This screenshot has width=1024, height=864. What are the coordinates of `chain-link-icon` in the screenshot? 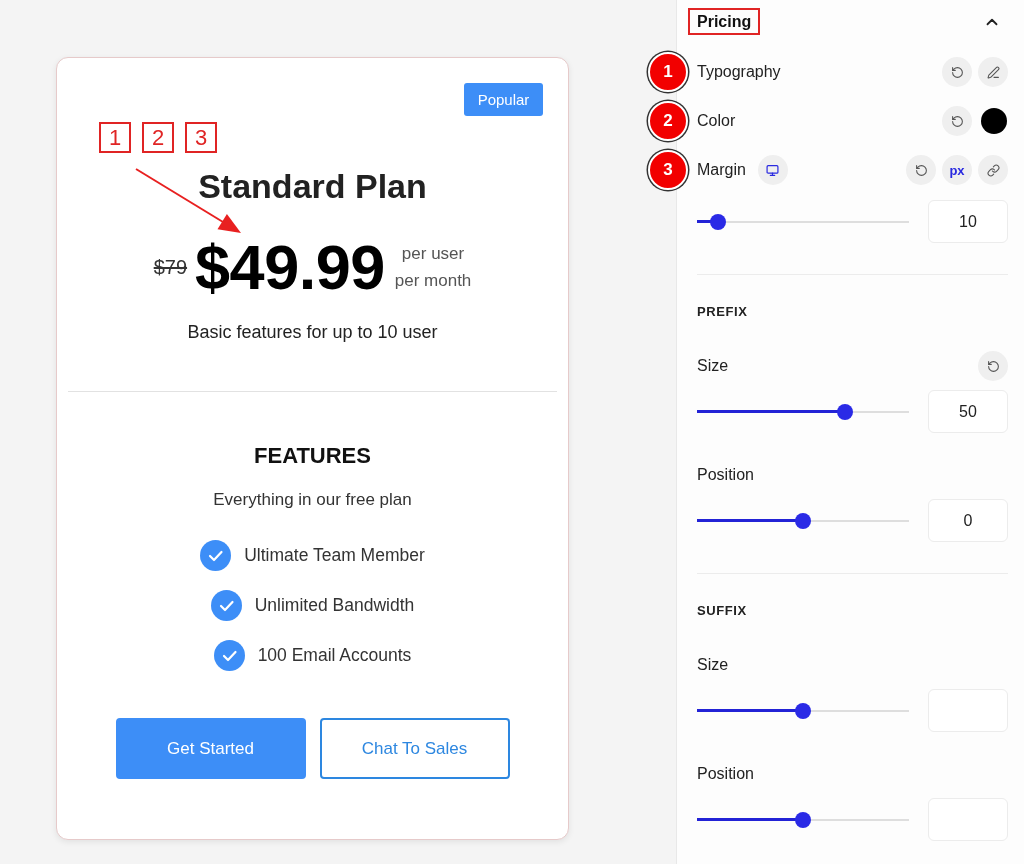 It's located at (993, 170).